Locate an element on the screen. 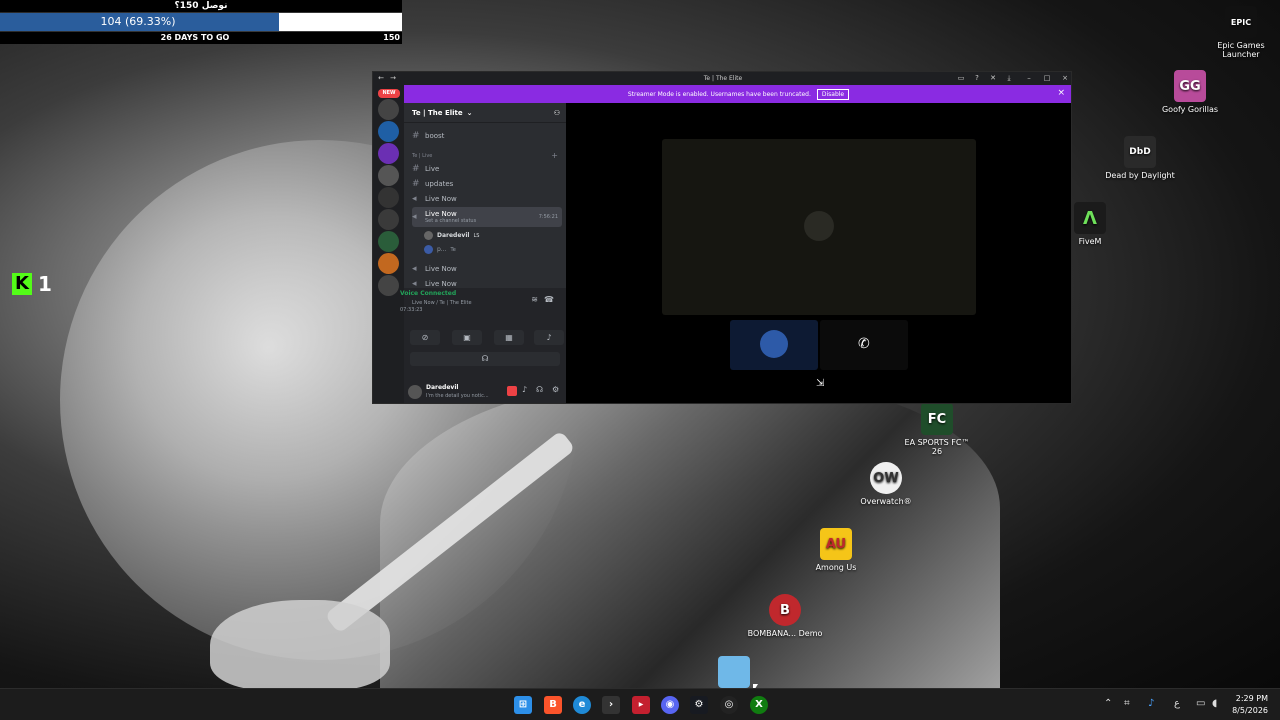  channel-name: Live is located at coordinates (432, 168).